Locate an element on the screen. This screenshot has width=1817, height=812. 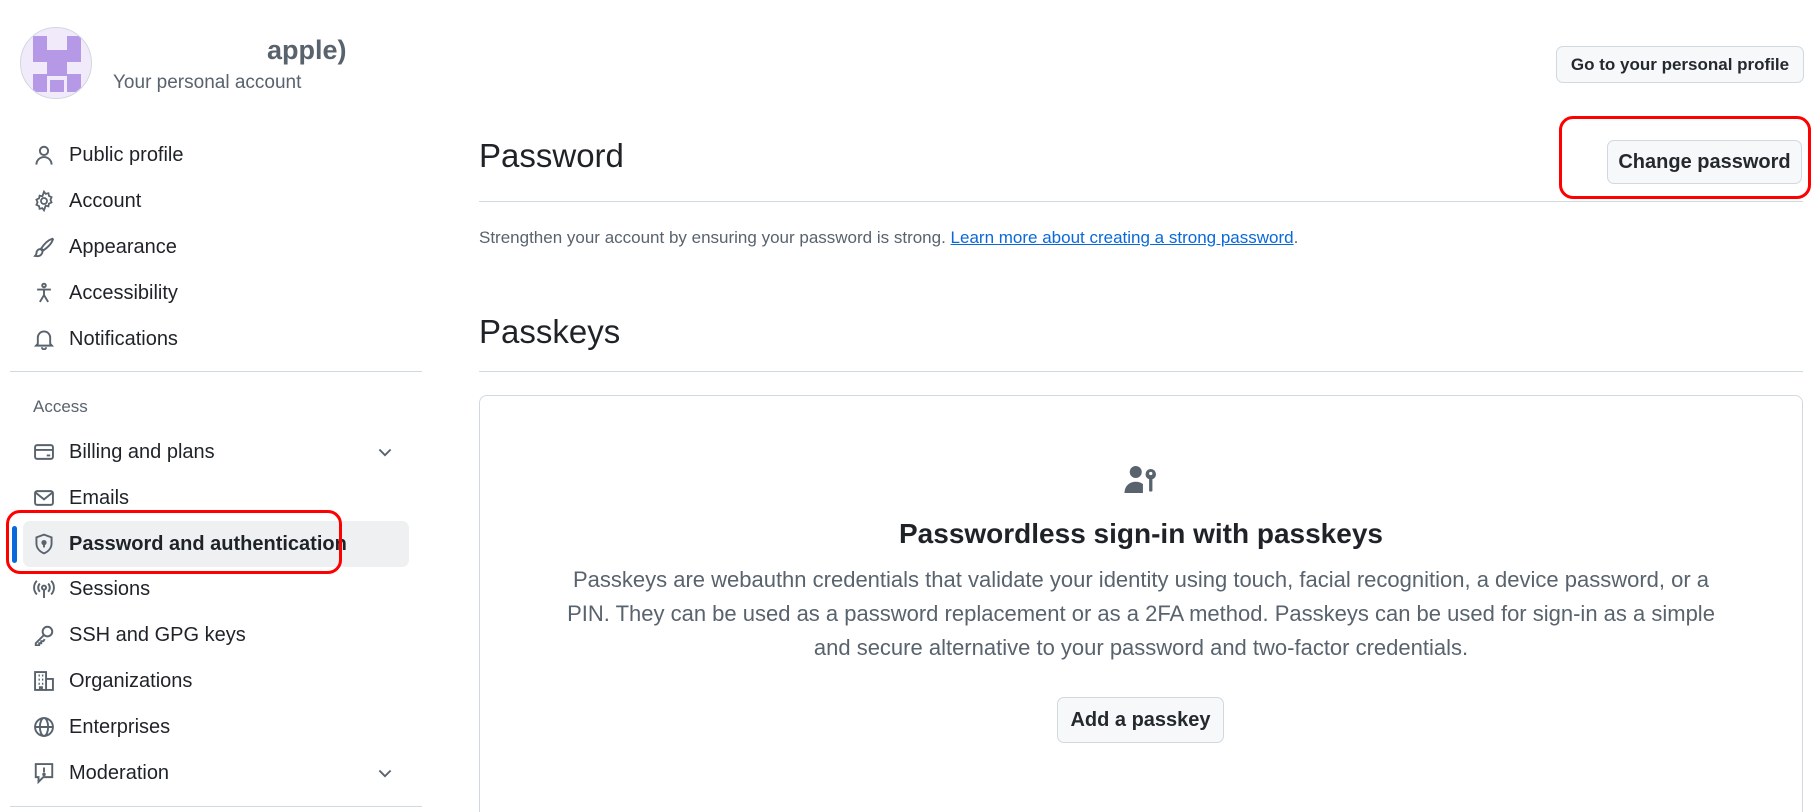
sidebar-item-appearance: Appearance is located at coordinates (216, 247).